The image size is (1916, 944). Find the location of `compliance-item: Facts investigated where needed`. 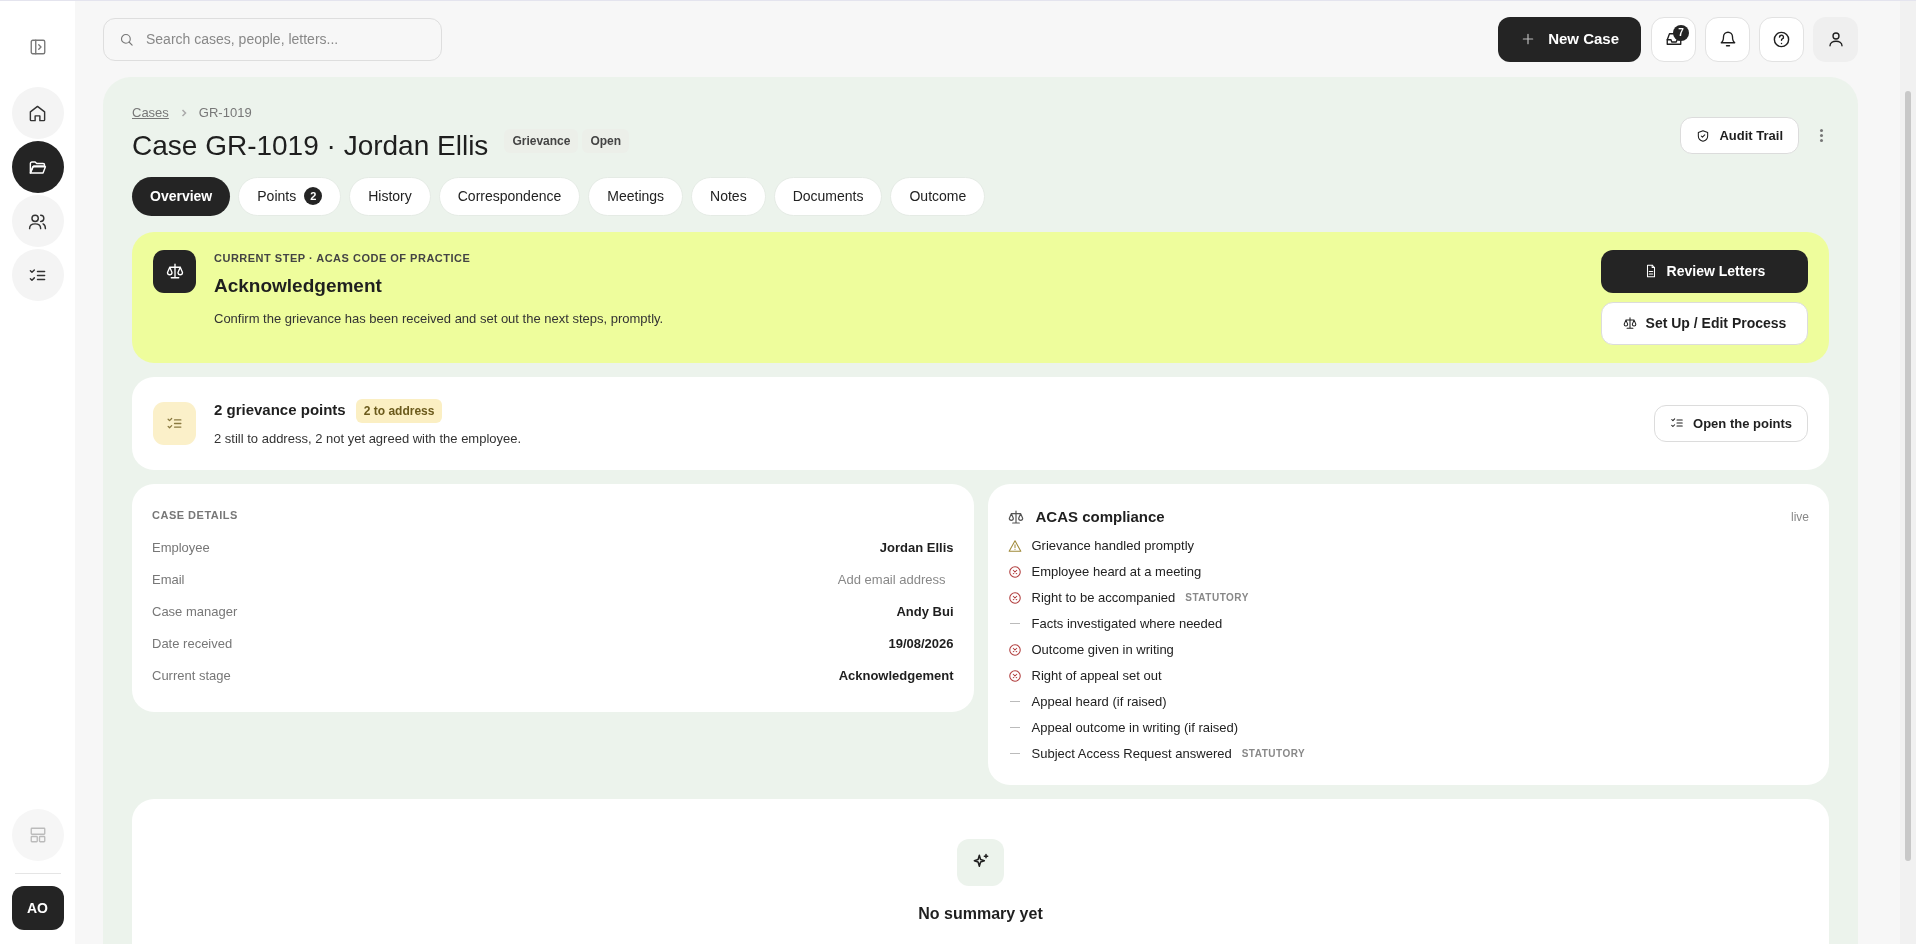

compliance-item: Facts investigated where needed is located at coordinates (1127, 623).